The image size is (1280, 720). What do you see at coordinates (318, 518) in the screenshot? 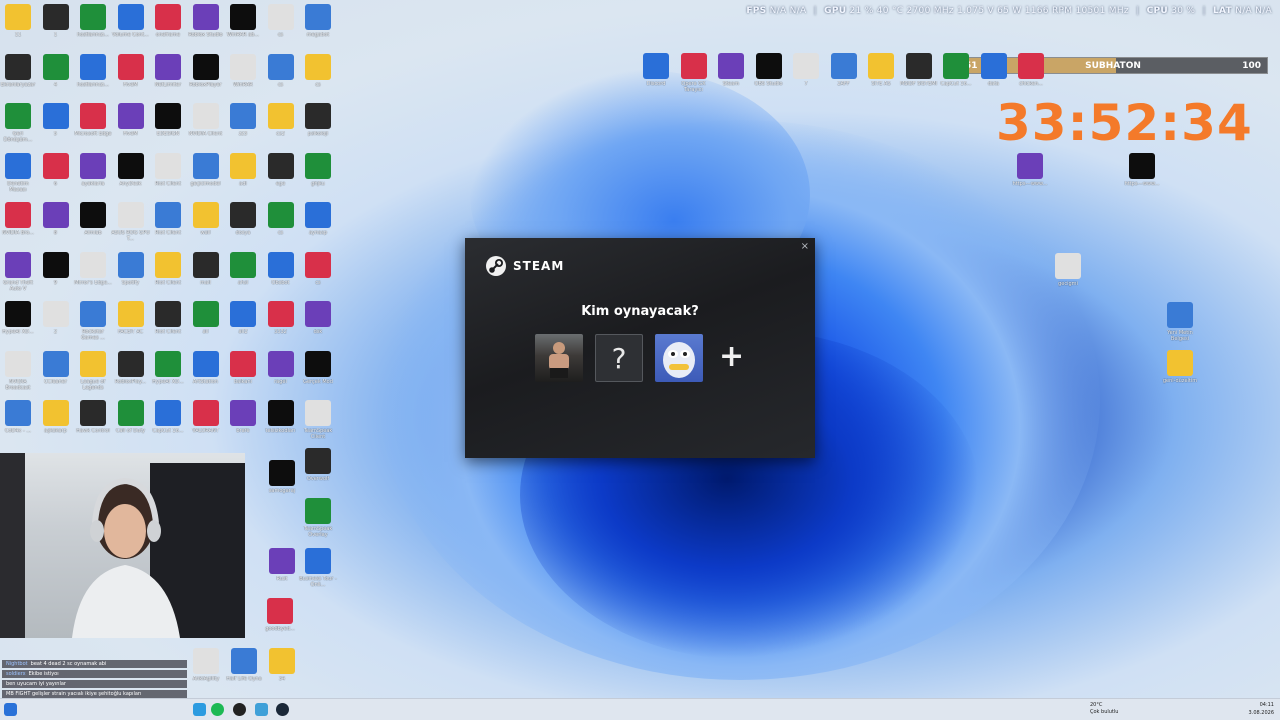
I see `desktop-icon: TeamSpeak Overlay` at bounding box center [318, 518].